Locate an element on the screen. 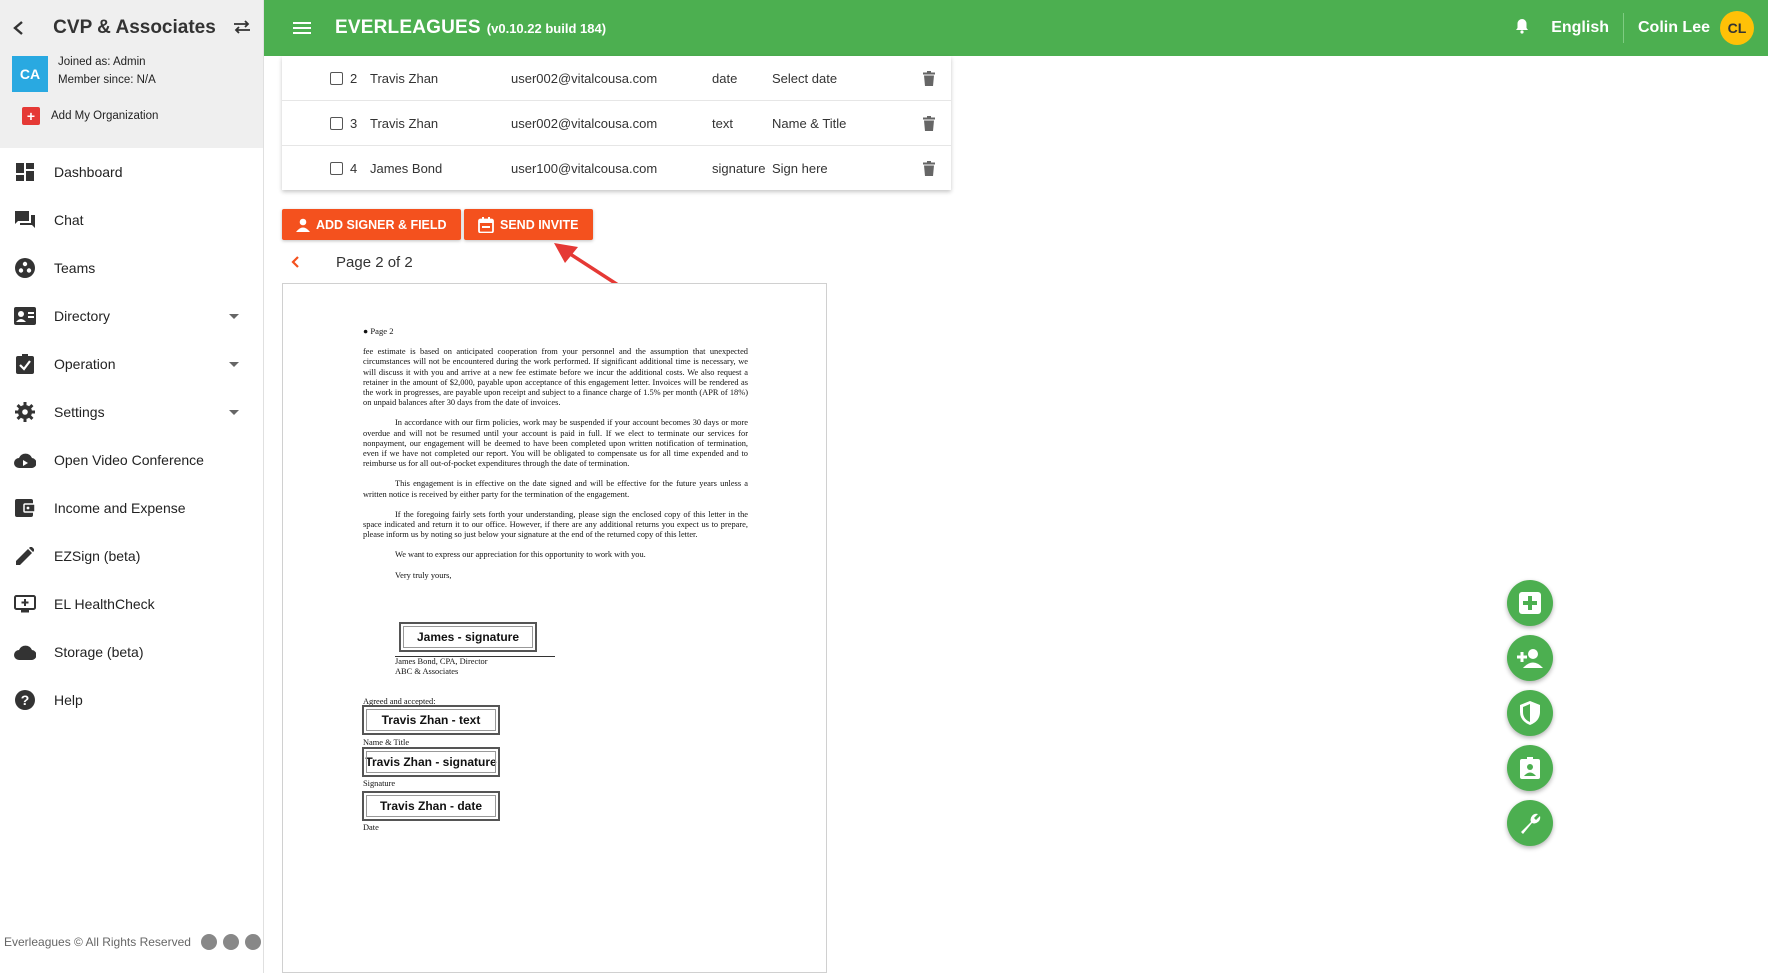 The width and height of the screenshot is (1768, 973). add-signer-field-button: ADD SIGNER & FIELD is located at coordinates (371, 224).